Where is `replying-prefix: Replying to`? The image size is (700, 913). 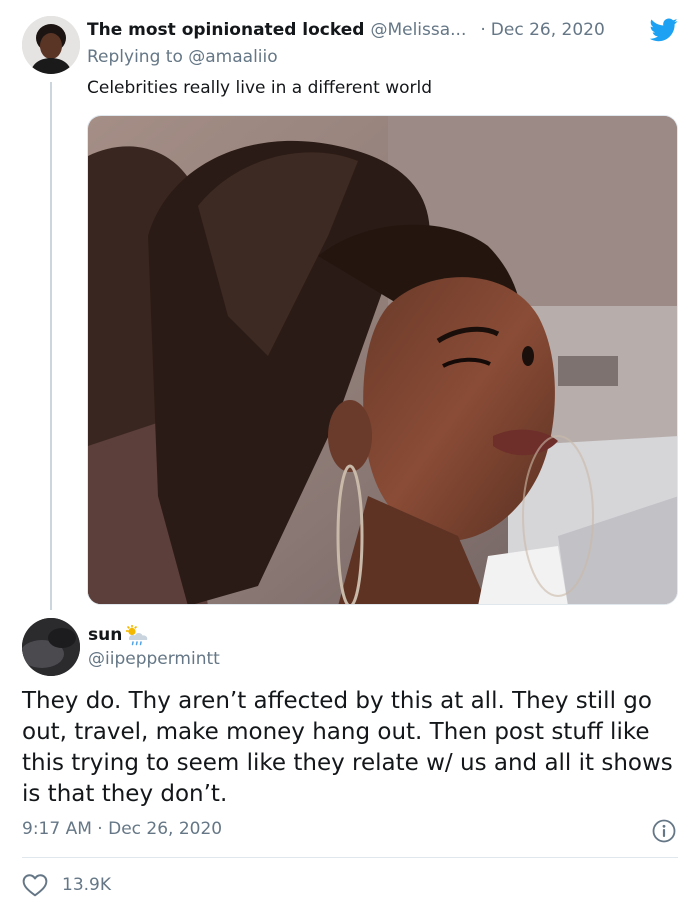 replying-prefix: Replying to is located at coordinates (135, 57).